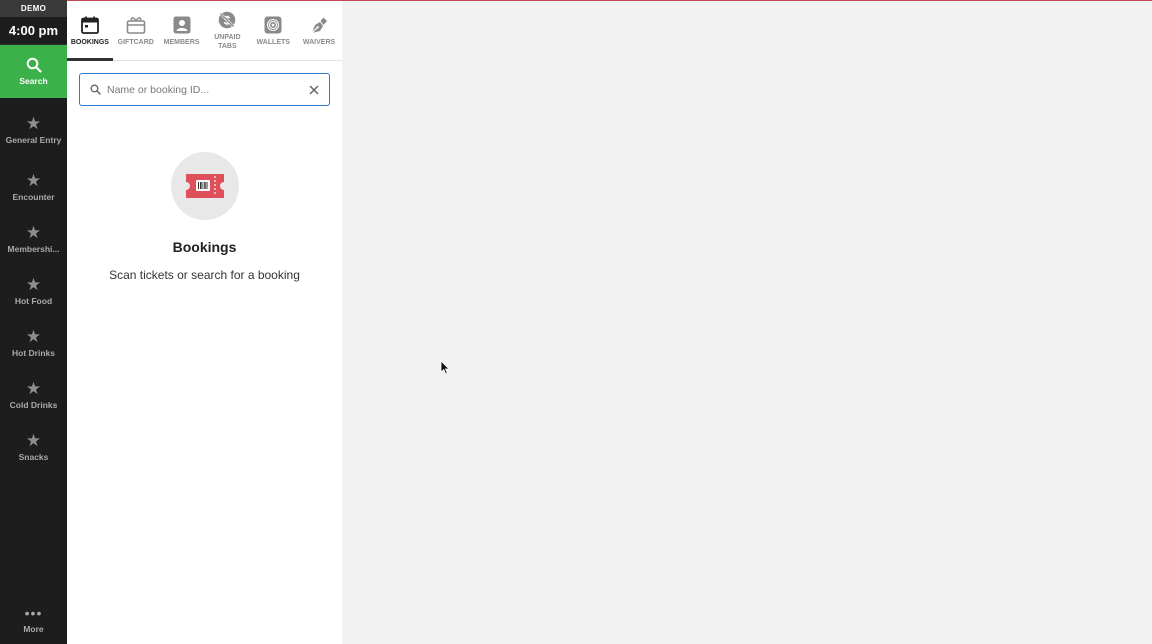  I want to click on lookup-tabs: BOOKINGS GIFTCARD MEMBERS $, so click(204, 31).